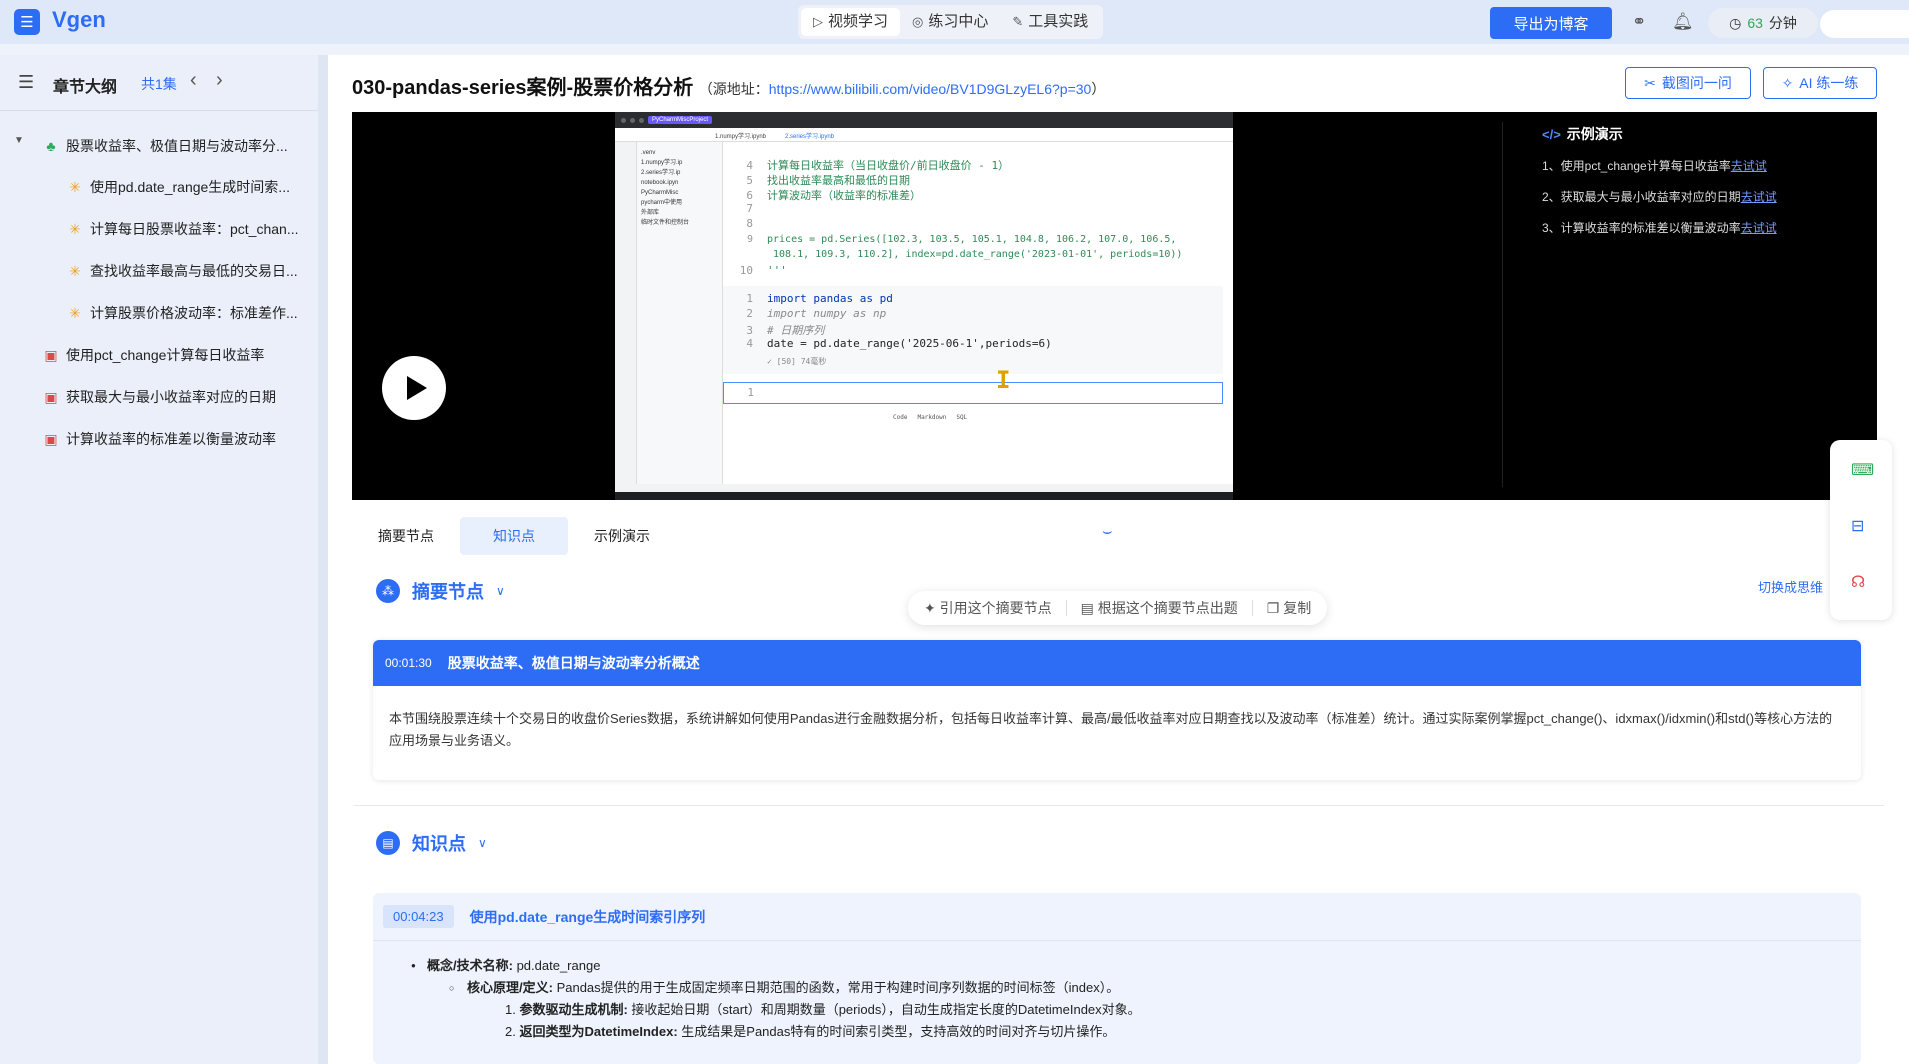 The image size is (1909, 1064). What do you see at coordinates (1820, 83) in the screenshot?
I see `ai-practice-button: ✧ AI 练一练` at bounding box center [1820, 83].